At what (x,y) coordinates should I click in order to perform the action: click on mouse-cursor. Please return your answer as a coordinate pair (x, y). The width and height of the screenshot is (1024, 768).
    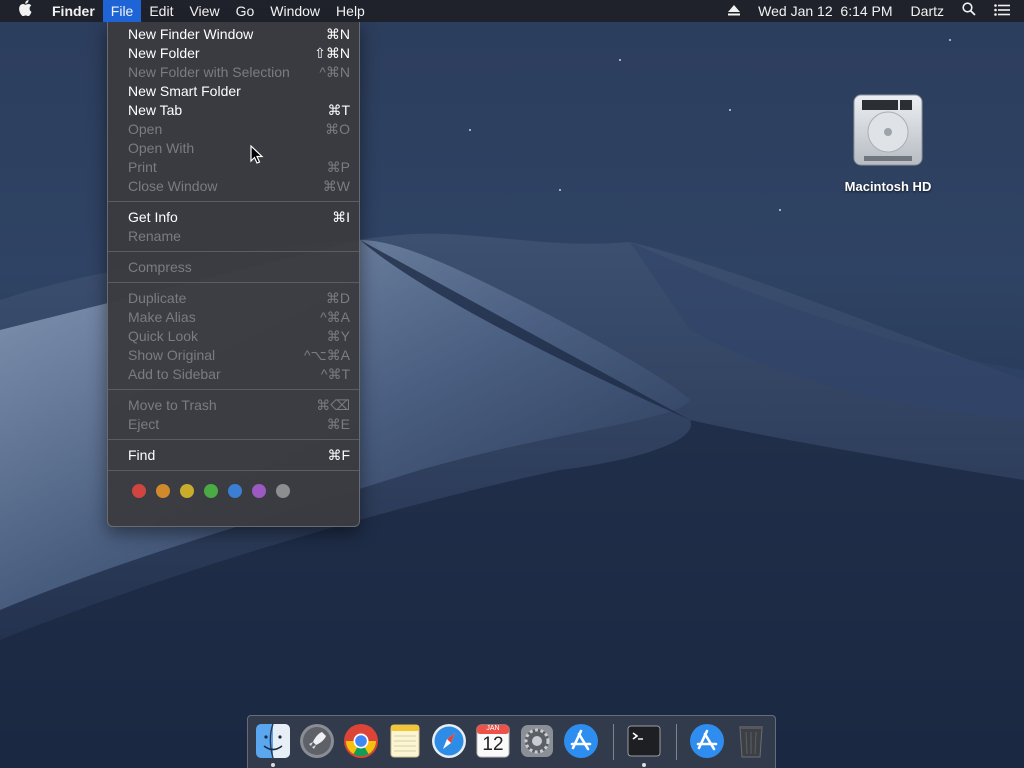
    Looking at the image, I should click on (257, 157).